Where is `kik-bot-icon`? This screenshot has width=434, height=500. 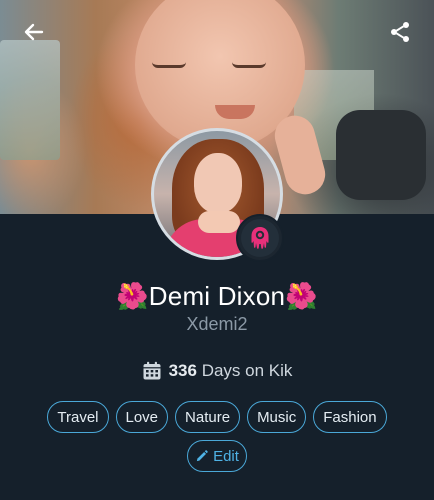 kik-bot-icon is located at coordinates (260, 238).